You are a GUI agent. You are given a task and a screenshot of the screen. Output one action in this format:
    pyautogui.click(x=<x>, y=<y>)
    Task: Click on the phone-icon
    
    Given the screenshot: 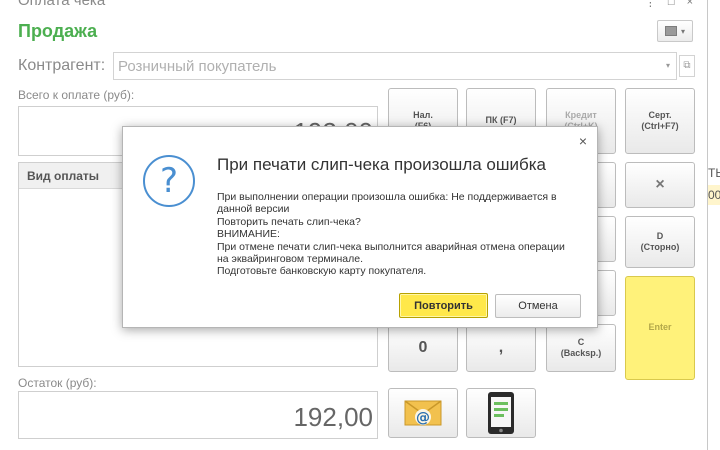 What is the action you would take?
    pyautogui.click(x=501, y=413)
    